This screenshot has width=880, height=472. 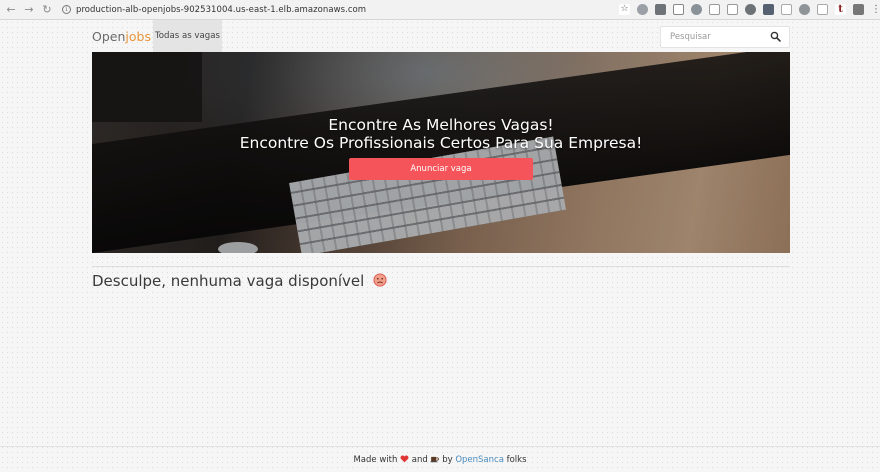 I want to click on footer-made-with: Made with, so click(x=375, y=460).